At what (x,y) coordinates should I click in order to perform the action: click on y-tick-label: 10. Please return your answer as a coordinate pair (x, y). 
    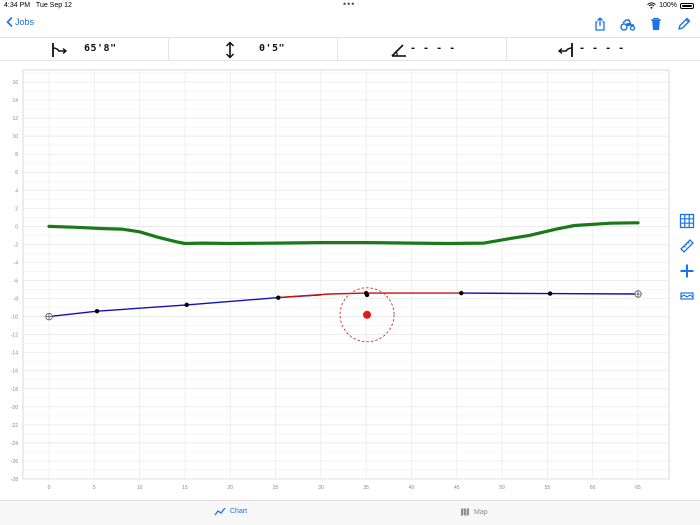
    Looking at the image, I should click on (15, 137).